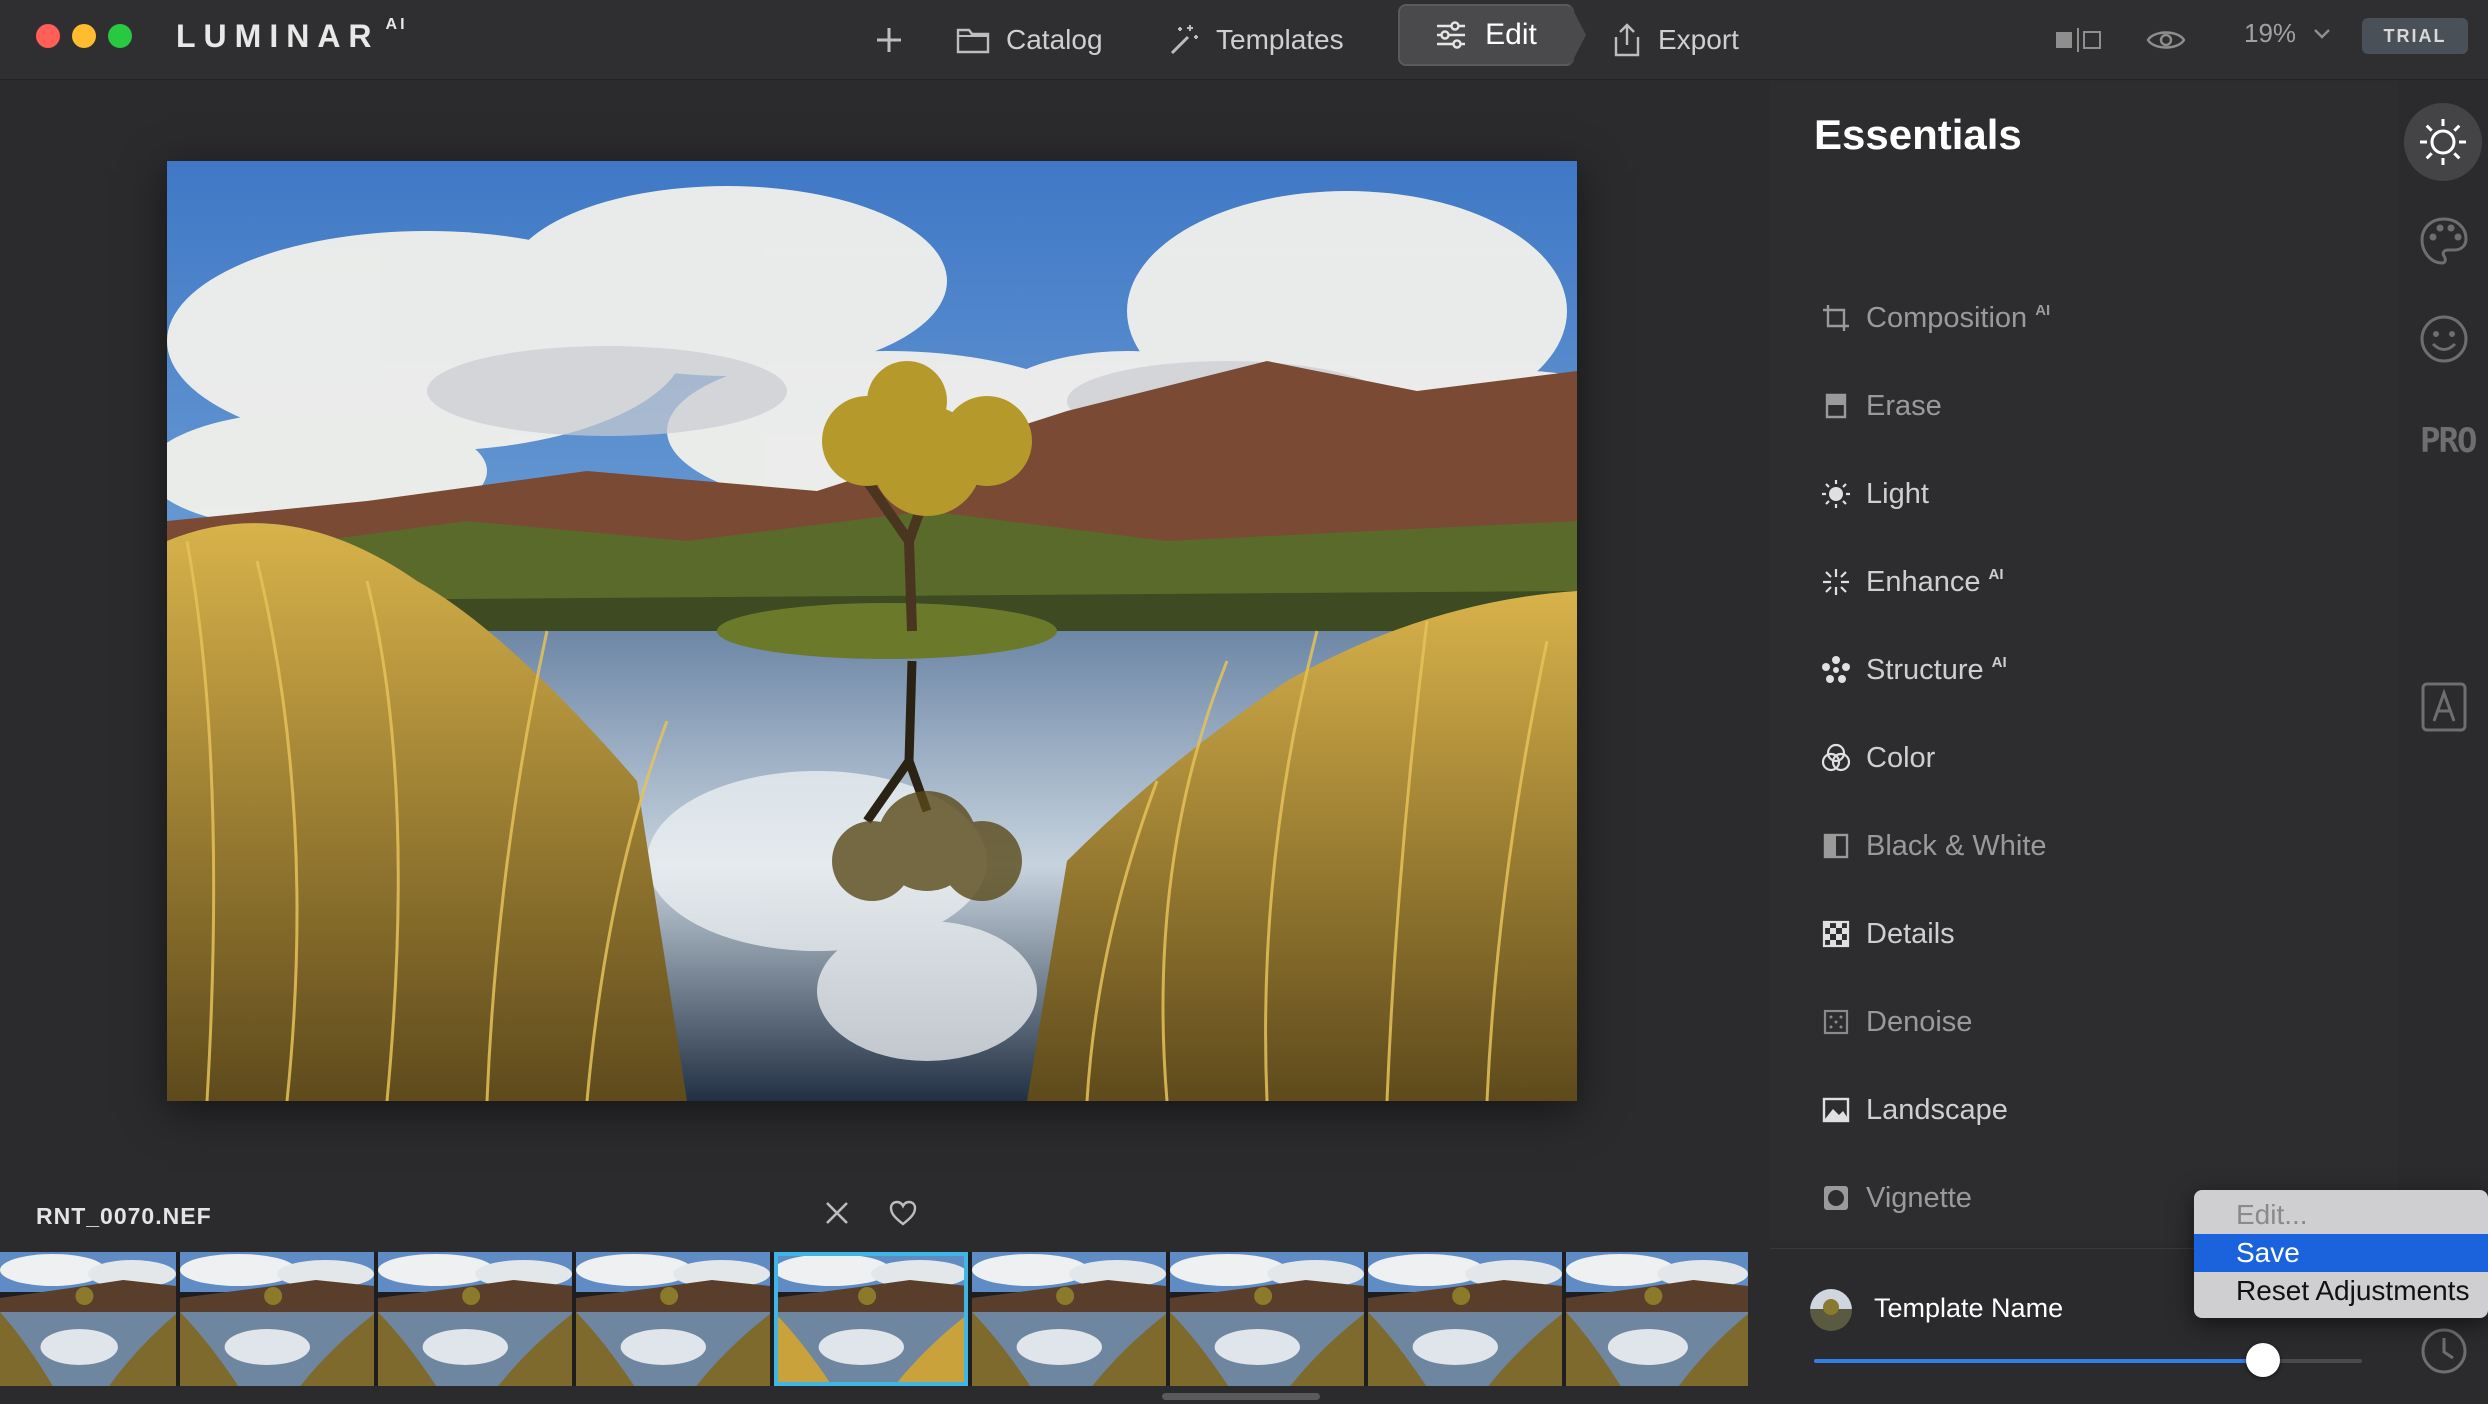 The image size is (2488, 1404). I want to click on template-name: Template Name, so click(1969, 1308).